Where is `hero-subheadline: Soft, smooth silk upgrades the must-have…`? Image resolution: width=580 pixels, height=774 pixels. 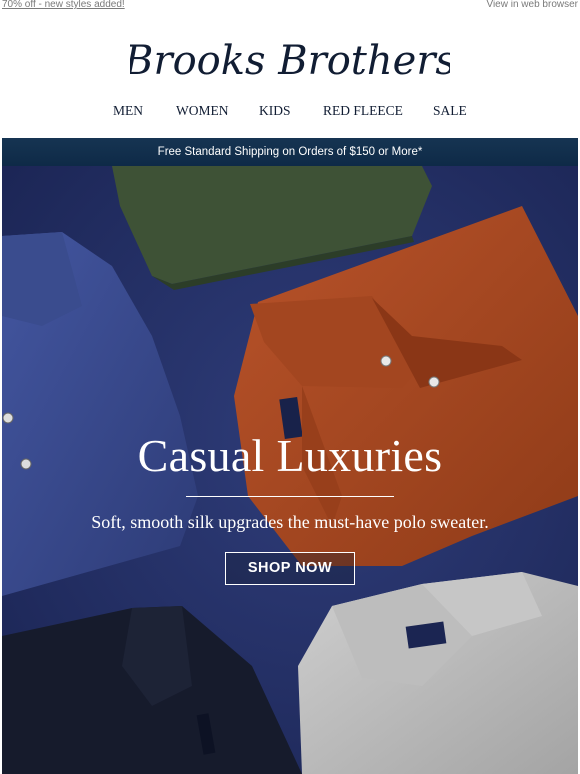 hero-subheadline: Soft, smooth silk upgrades the must-have… is located at coordinates (290, 522).